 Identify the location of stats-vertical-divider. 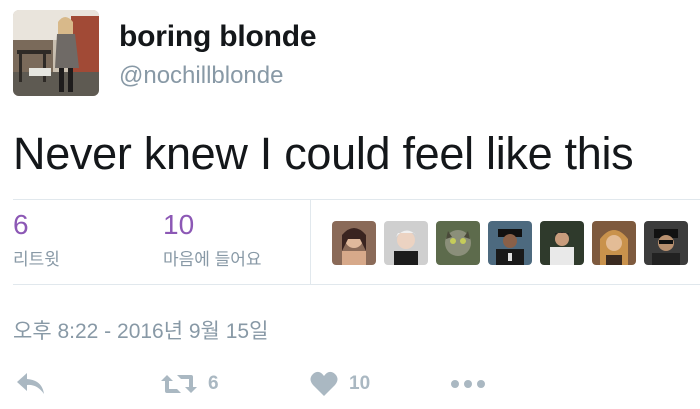
(310, 242).